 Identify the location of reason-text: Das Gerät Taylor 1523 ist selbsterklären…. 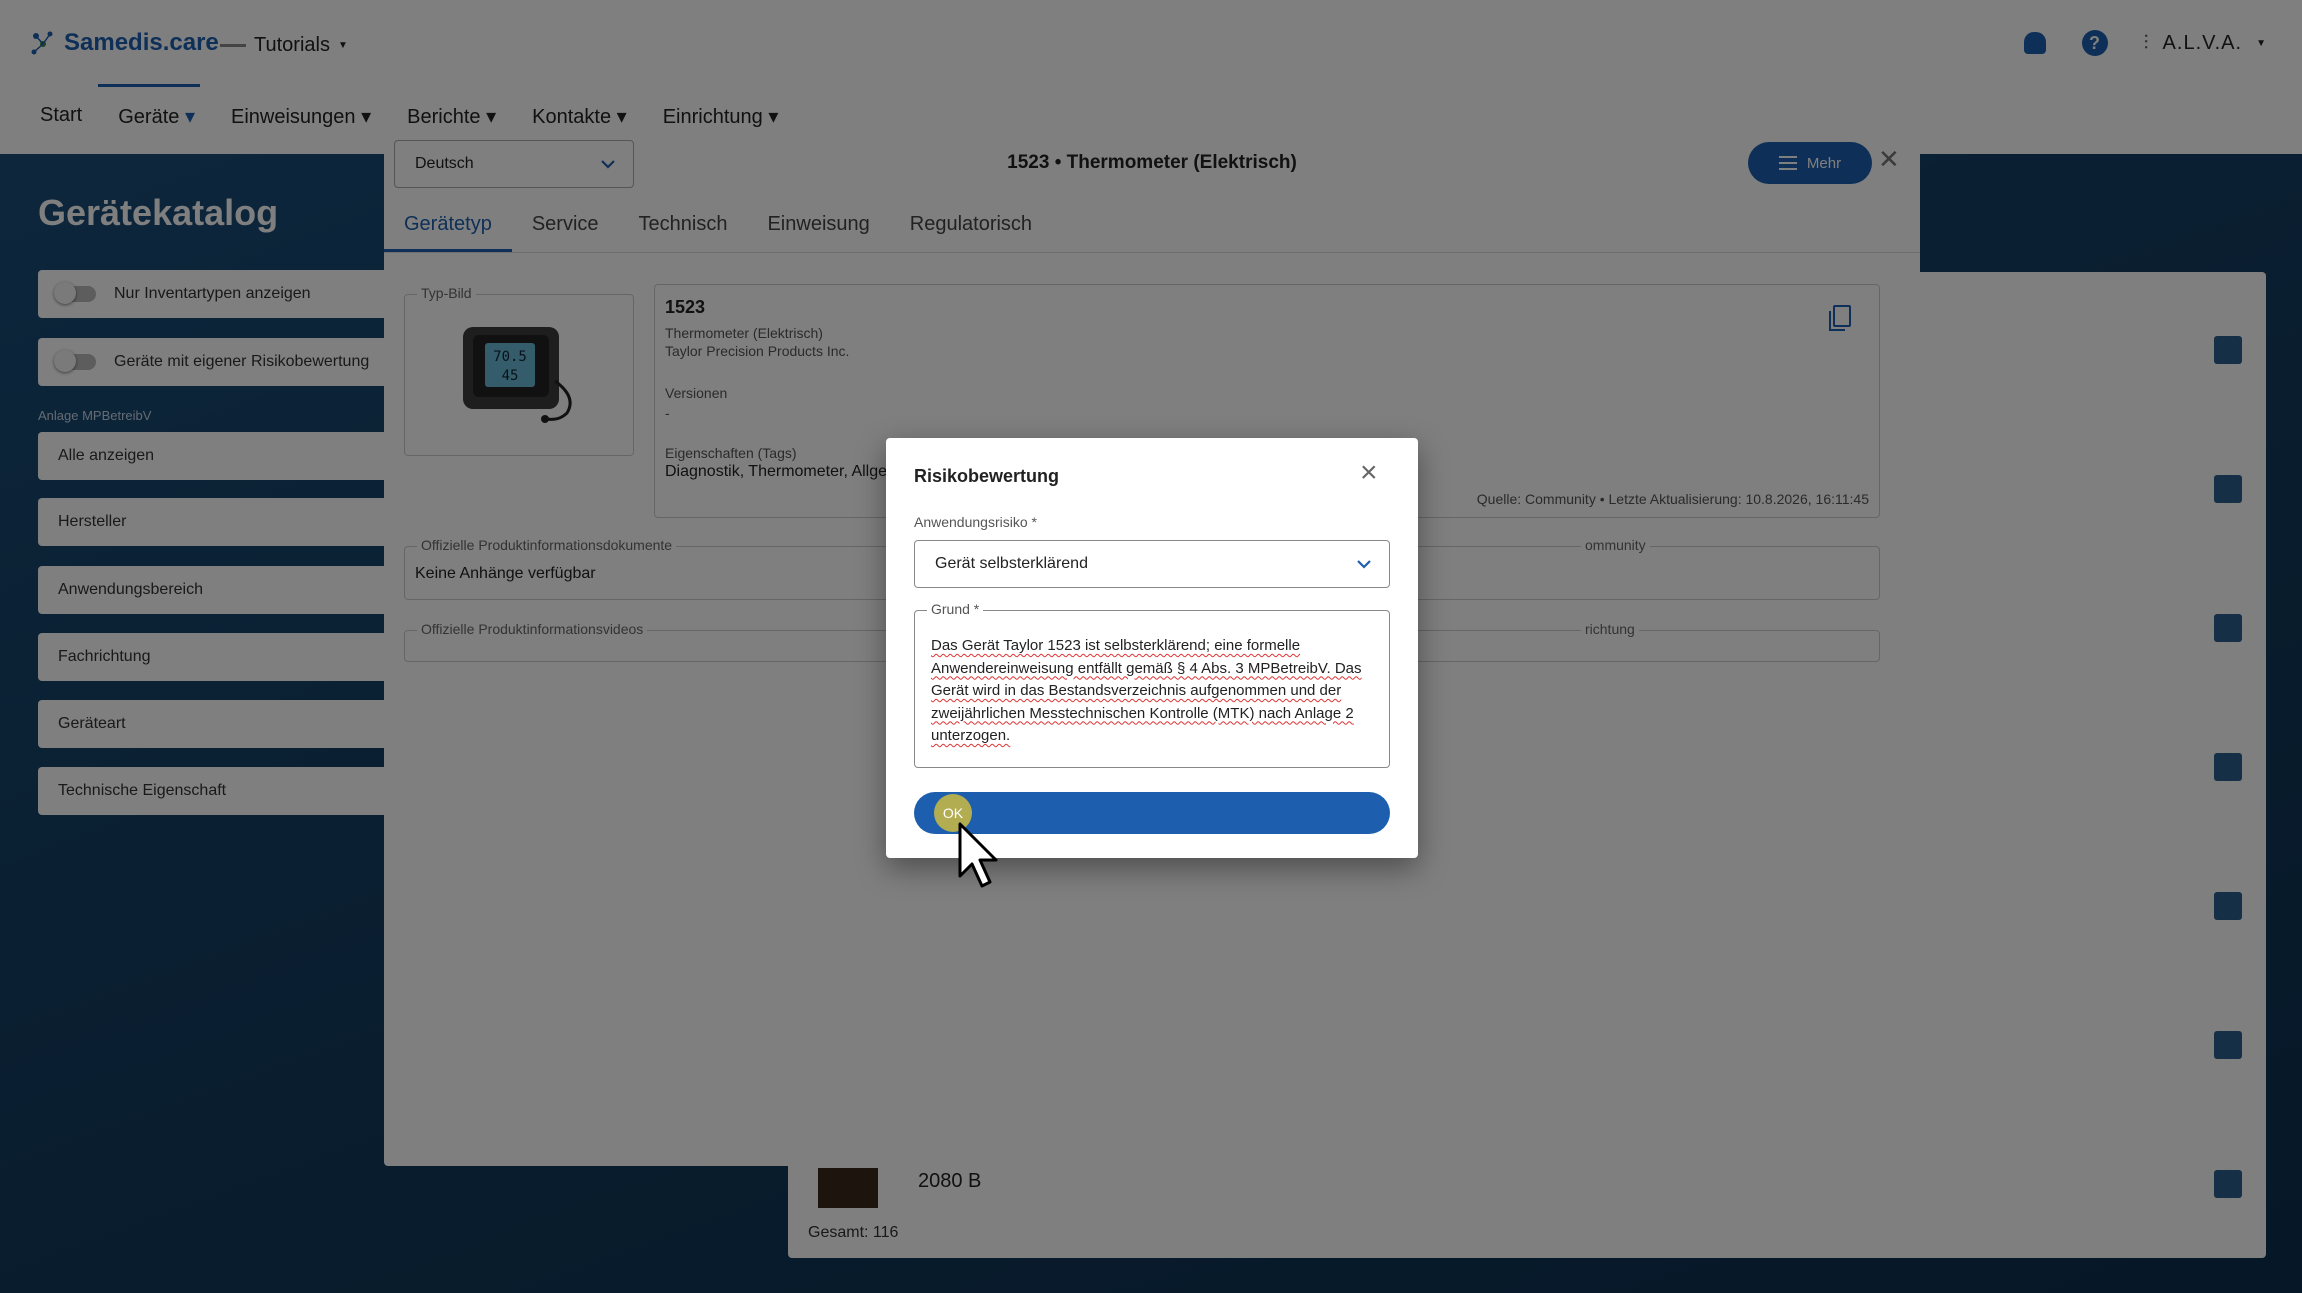
(1146, 690).